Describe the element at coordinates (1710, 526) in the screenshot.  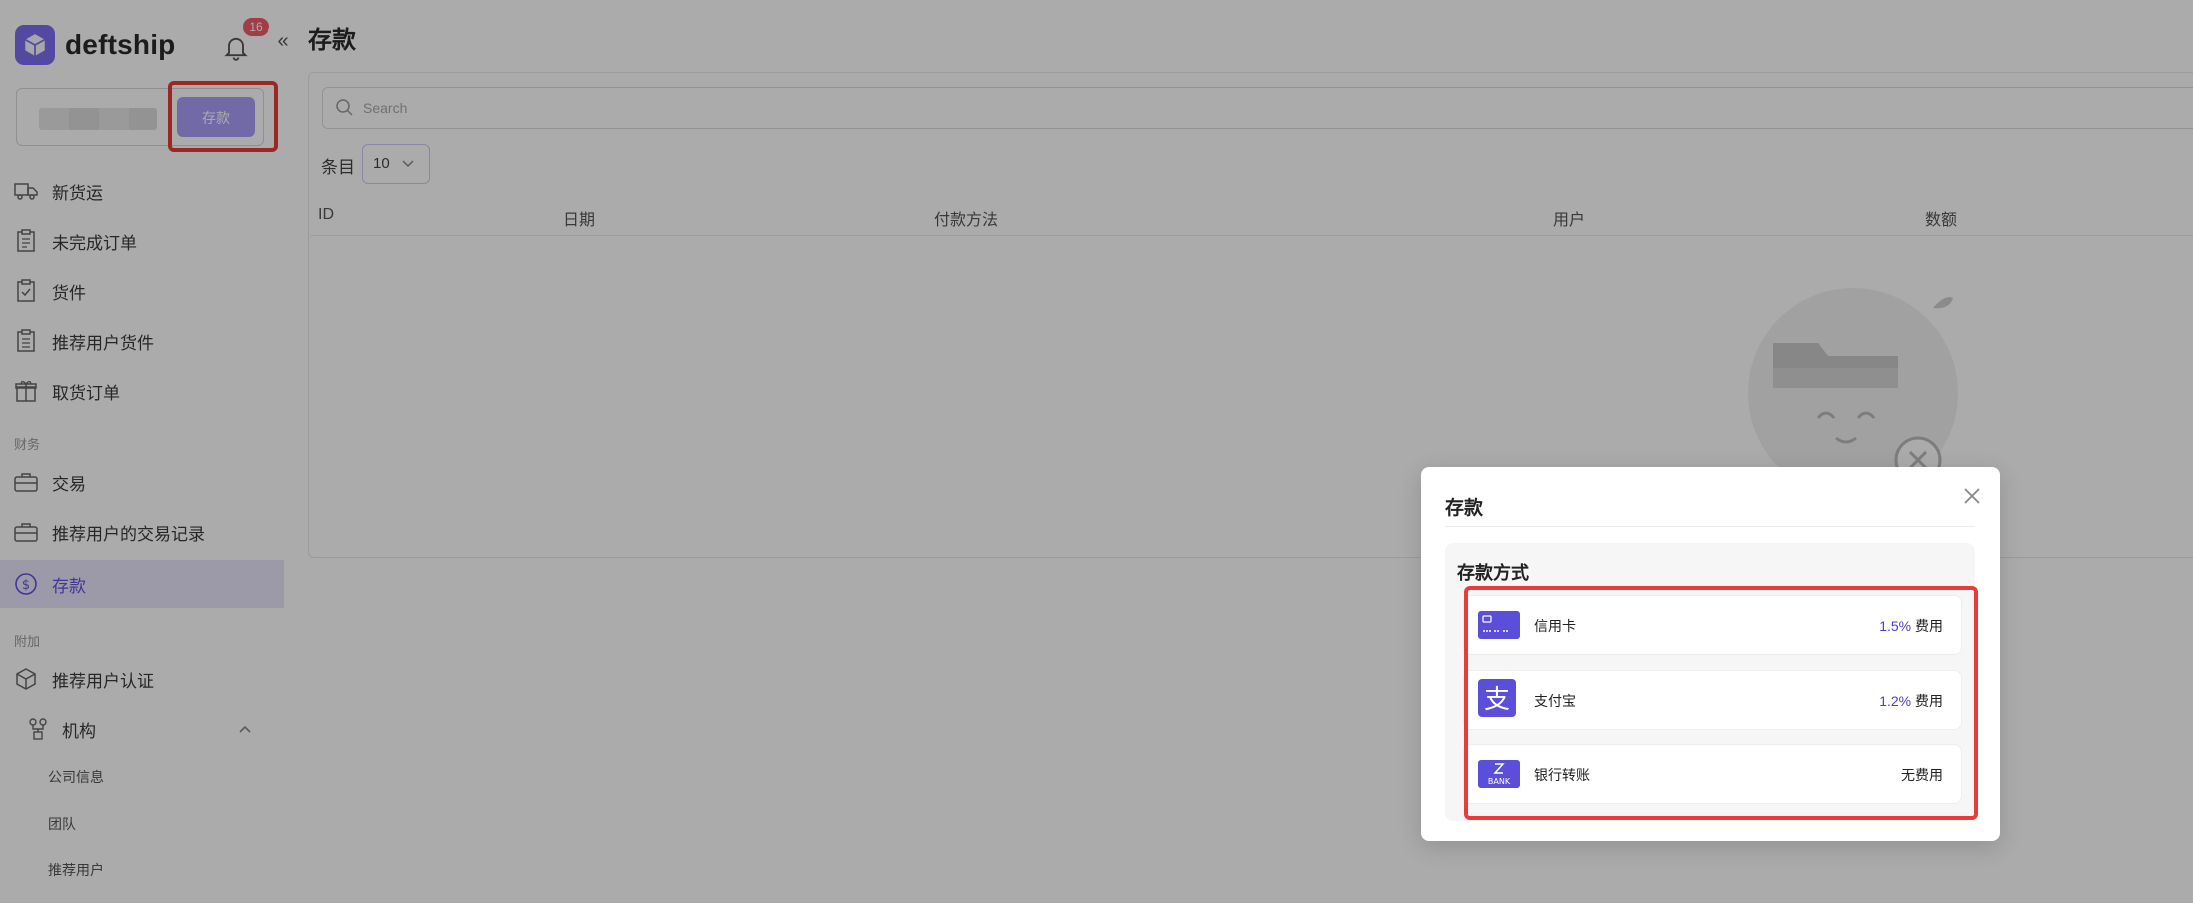
I see `modal-divider` at that location.